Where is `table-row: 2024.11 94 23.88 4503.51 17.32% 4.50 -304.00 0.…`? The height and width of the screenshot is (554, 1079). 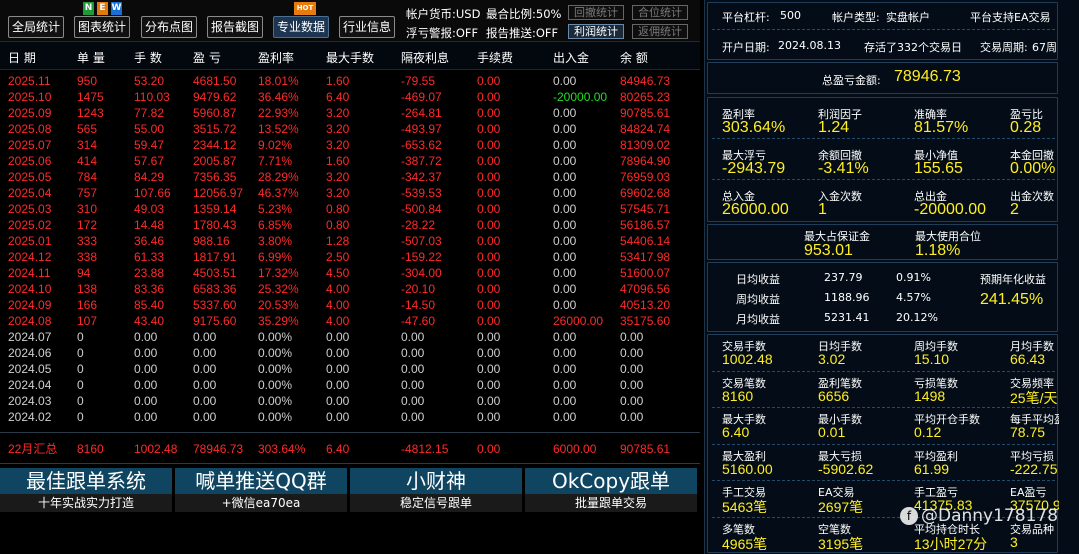
table-row: 2024.11 94 23.88 4503.51 17.32% 4.50 -304.00 0.… is located at coordinates (350, 273).